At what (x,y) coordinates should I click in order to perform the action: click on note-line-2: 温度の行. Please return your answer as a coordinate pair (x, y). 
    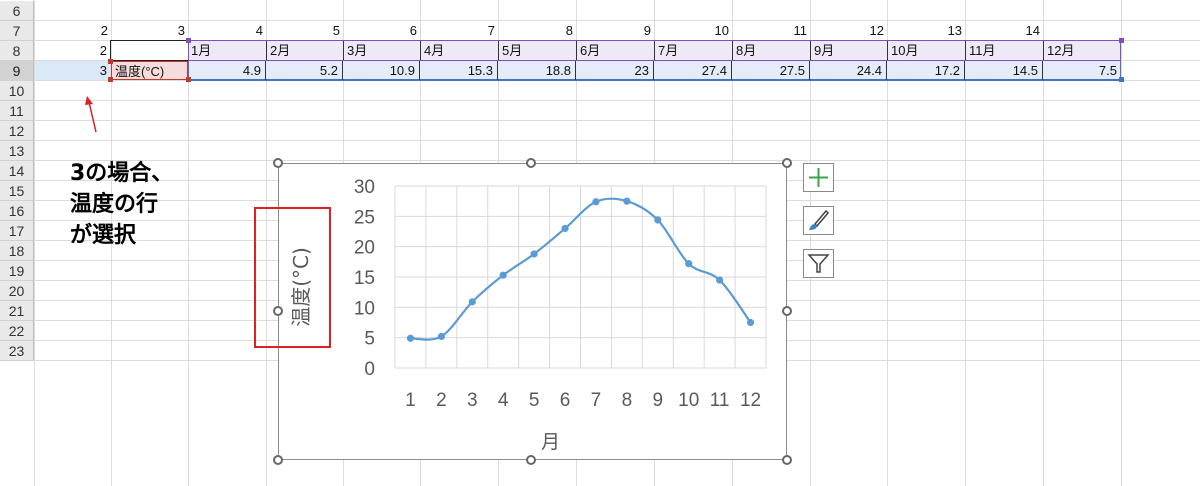
    Looking at the image, I should click on (114, 204).